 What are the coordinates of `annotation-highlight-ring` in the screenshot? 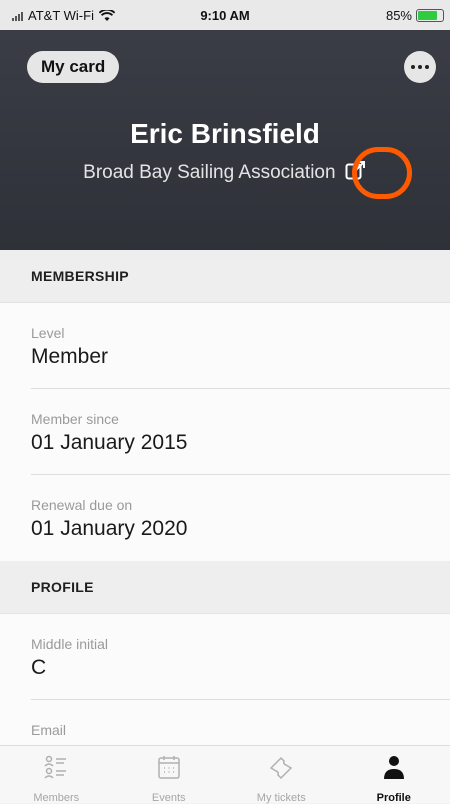 It's located at (382, 173).